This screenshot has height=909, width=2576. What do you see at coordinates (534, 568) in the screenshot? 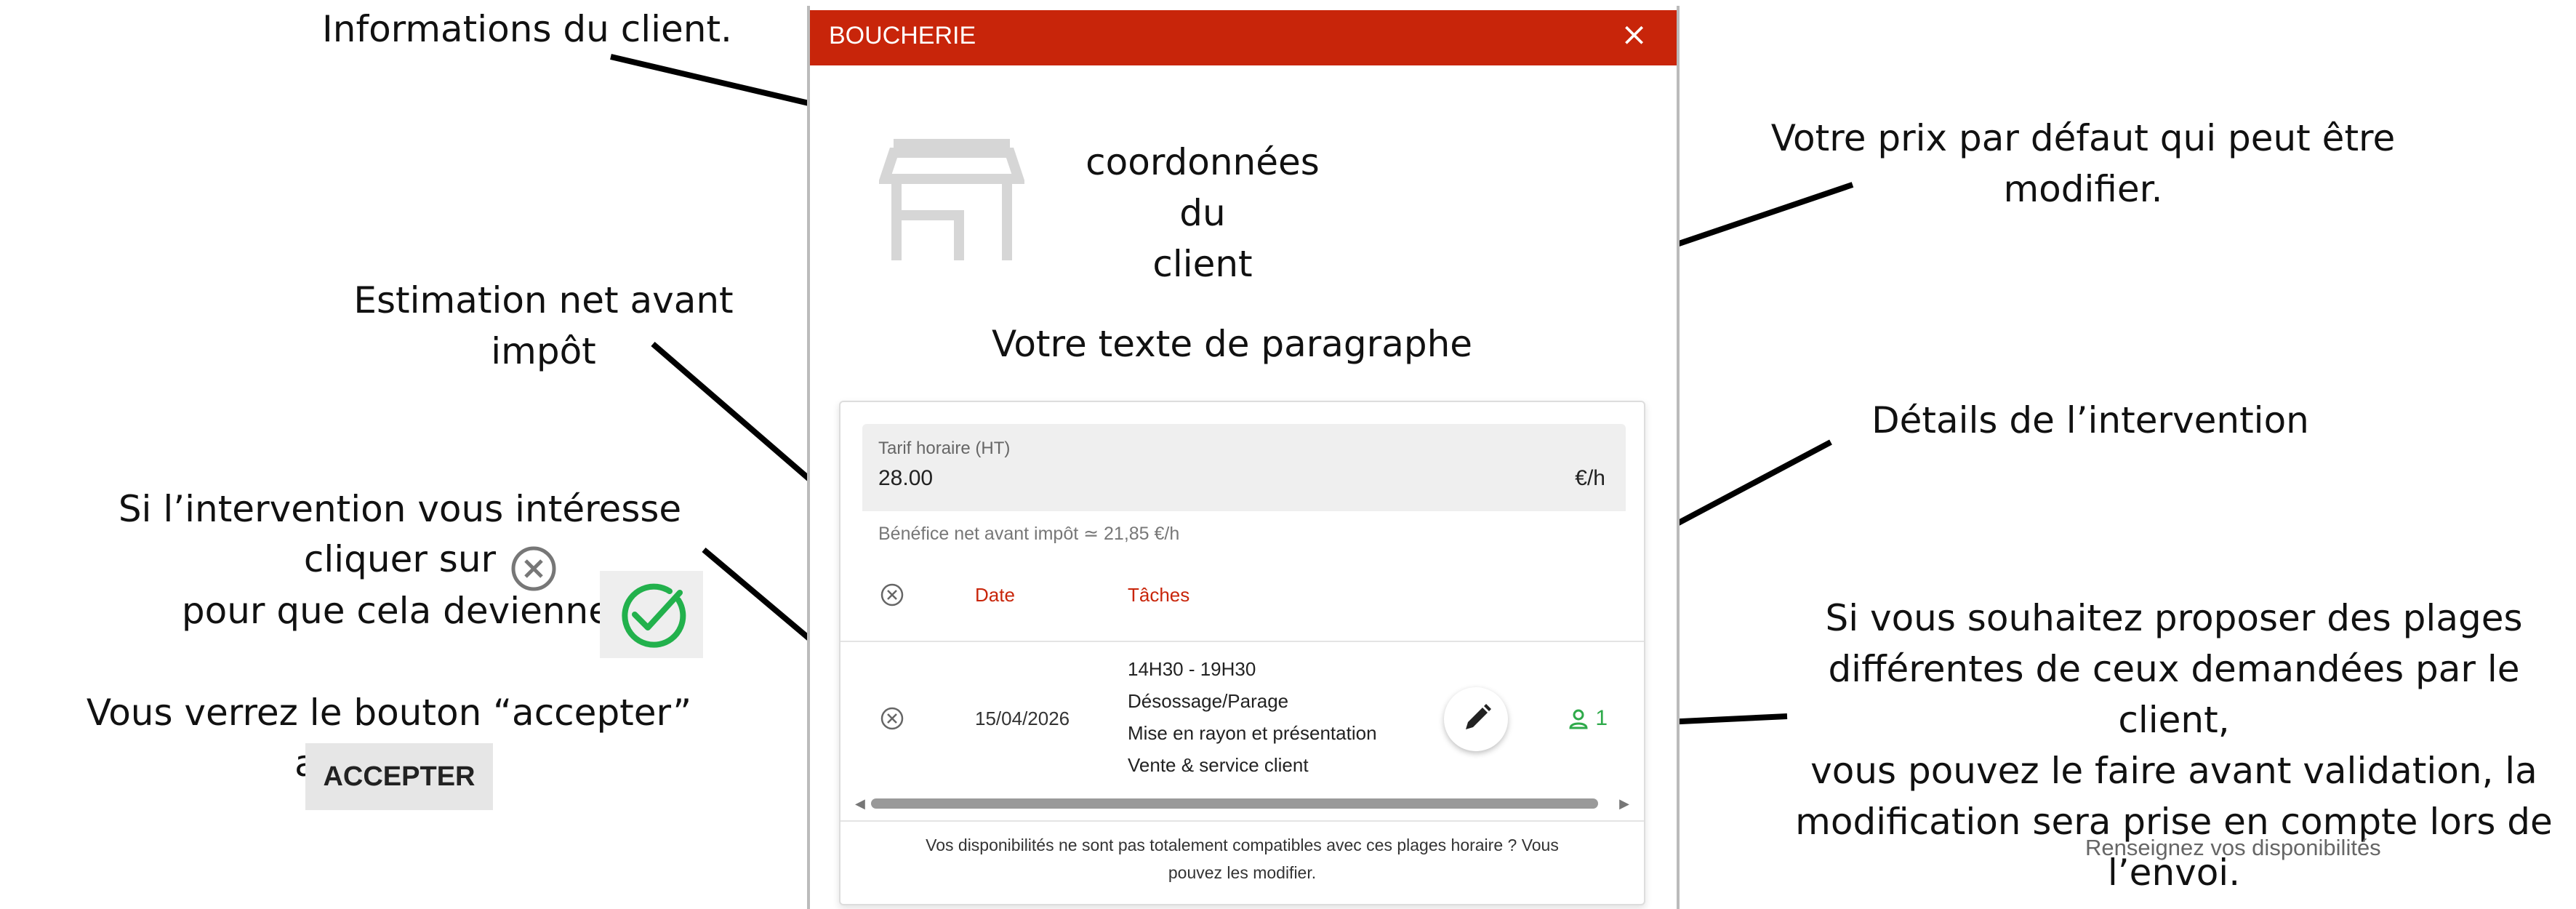
I see `close-circle-icon` at bounding box center [534, 568].